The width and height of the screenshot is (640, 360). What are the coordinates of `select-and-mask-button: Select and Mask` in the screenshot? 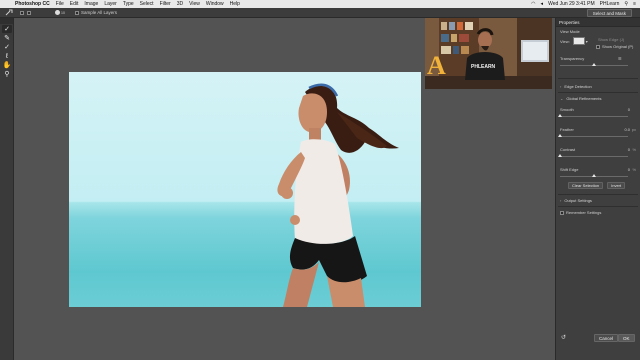 It's located at (609, 13).